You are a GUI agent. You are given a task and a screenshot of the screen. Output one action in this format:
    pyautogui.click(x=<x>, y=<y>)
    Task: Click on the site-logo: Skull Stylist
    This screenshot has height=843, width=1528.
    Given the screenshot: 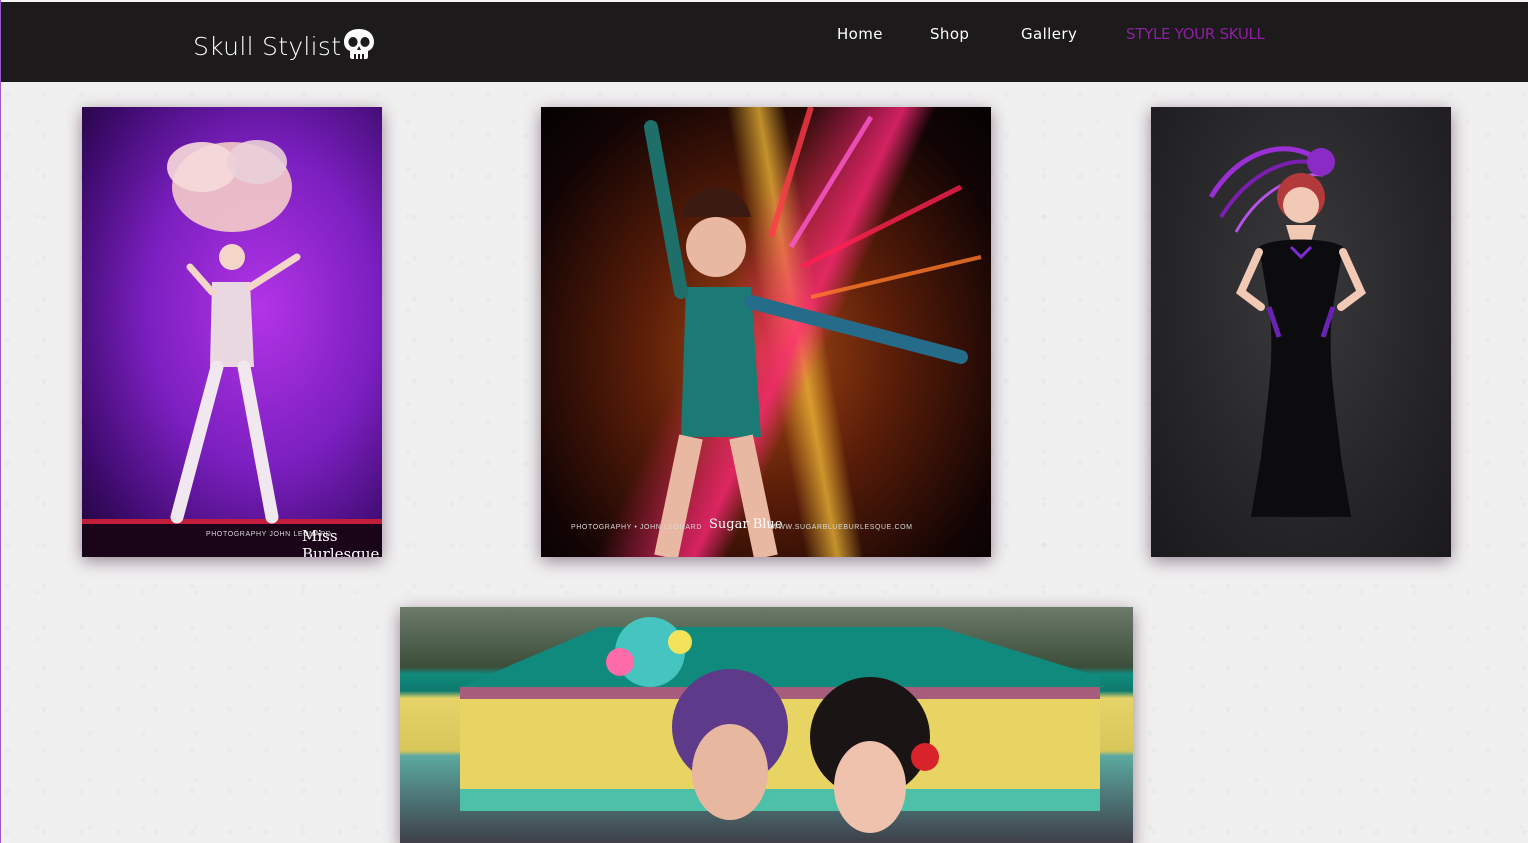 What is the action you would take?
    pyautogui.click(x=284, y=46)
    